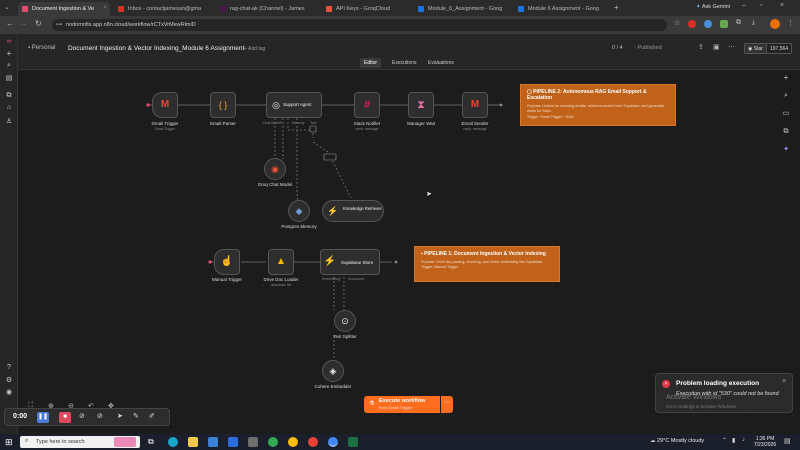 The height and width of the screenshot is (450, 800). Describe the element at coordinates (281, 262) in the screenshot. I see `drive-doc-loader-node: ▲` at that location.